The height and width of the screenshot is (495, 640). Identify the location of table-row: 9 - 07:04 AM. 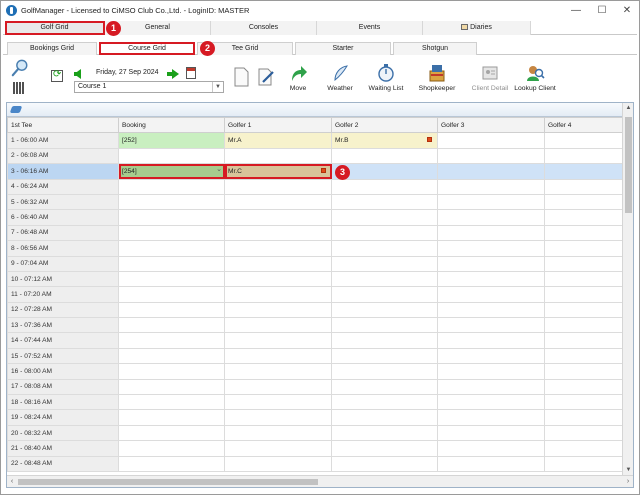
(315, 263).